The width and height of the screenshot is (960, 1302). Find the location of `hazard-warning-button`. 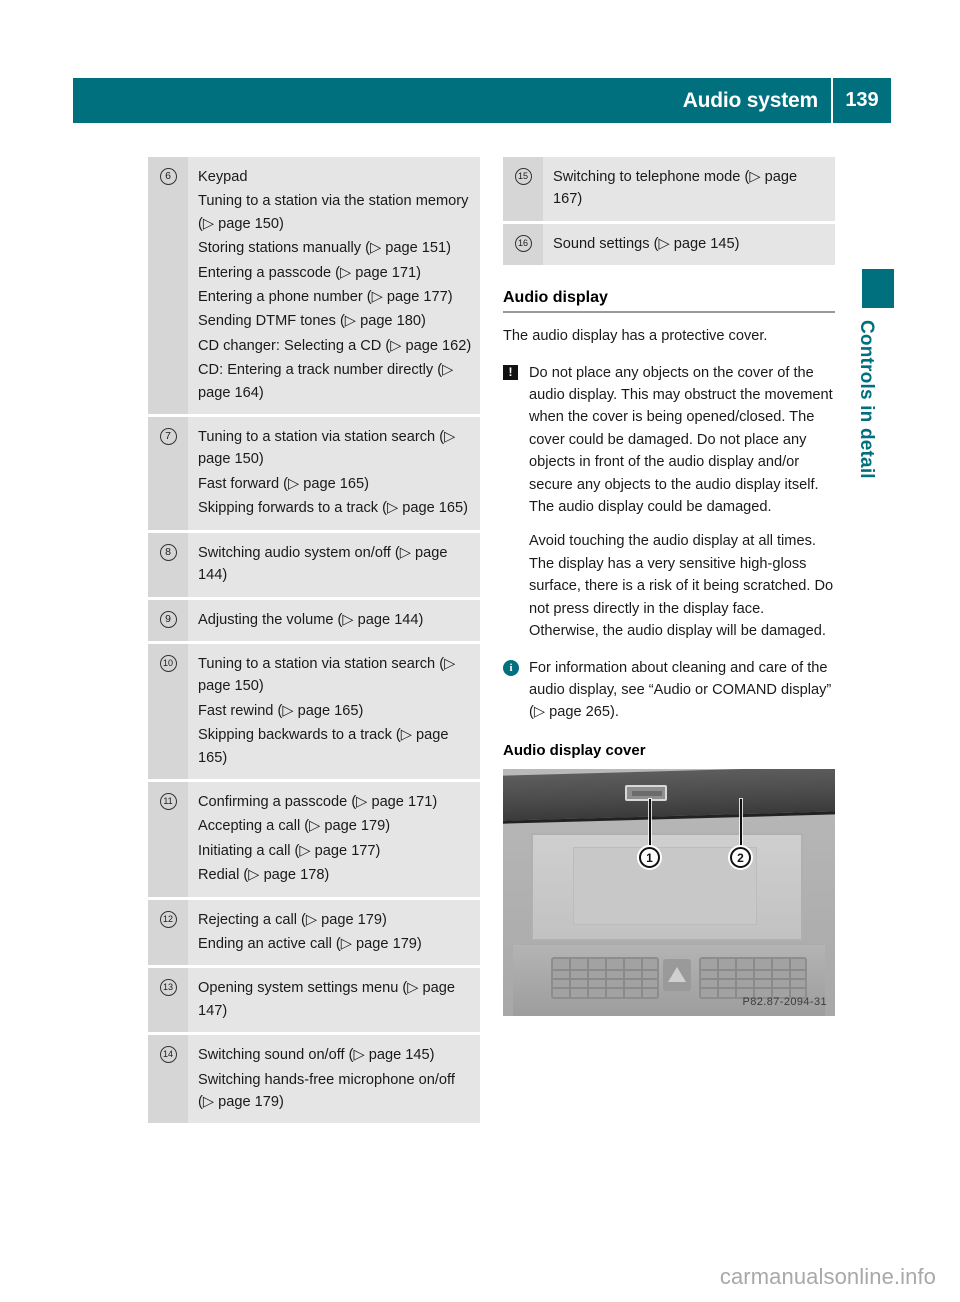

hazard-warning-button is located at coordinates (677, 974).